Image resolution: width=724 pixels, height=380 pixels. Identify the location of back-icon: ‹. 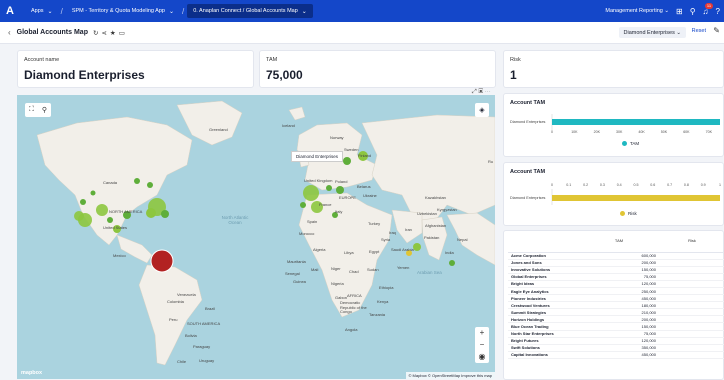
(9, 32).